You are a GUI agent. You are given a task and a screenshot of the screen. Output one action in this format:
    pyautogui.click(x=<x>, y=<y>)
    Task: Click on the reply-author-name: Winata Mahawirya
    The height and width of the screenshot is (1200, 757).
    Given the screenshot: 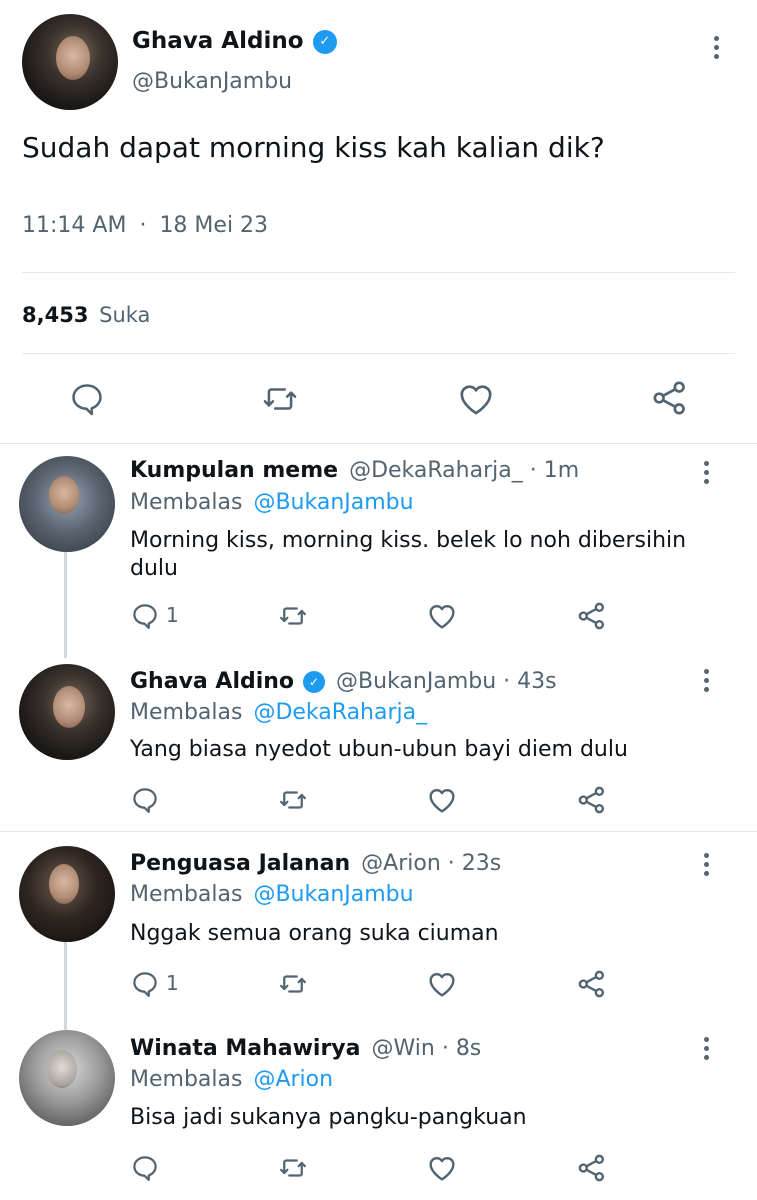 What is the action you would take?
    pyautogui.click(x=245, y=1048)
    